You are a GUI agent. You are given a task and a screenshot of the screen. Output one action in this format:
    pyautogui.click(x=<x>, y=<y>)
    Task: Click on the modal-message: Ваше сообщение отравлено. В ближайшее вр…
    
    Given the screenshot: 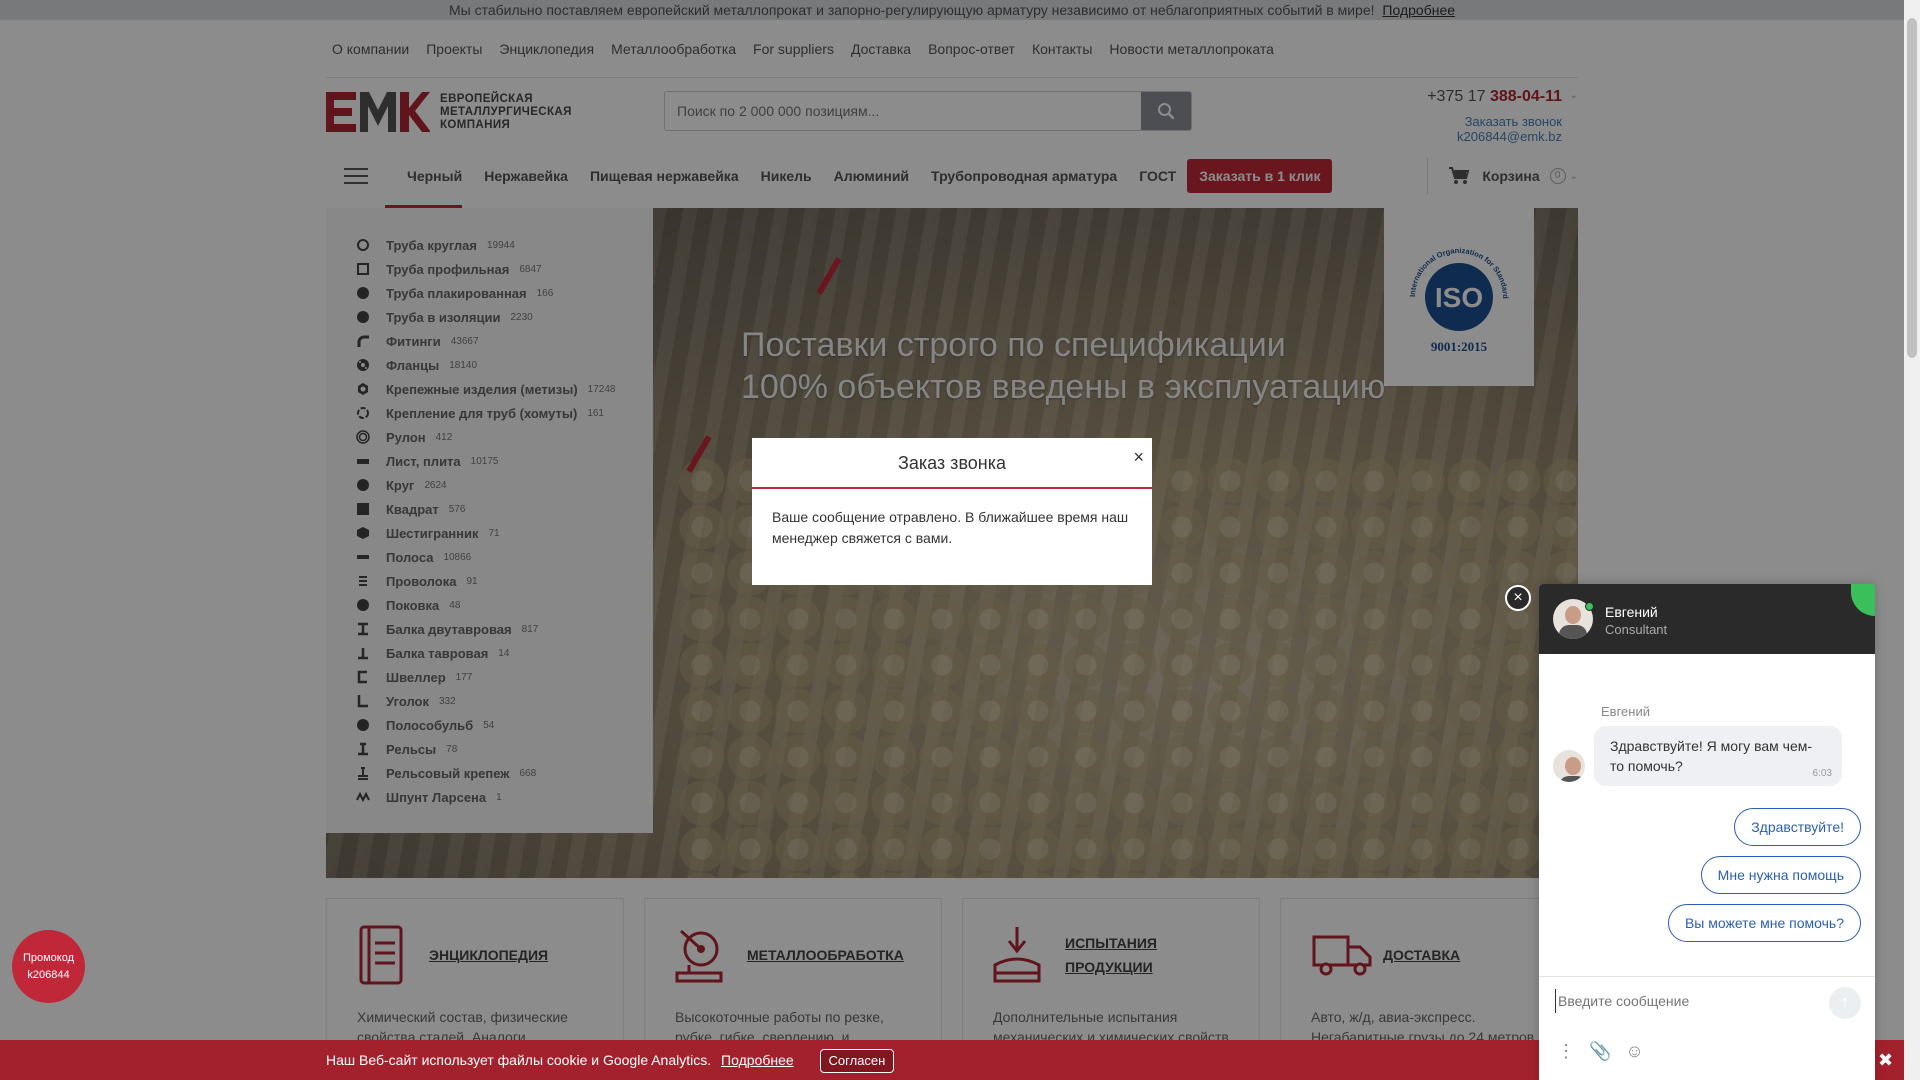 What is the action you would take?
    pyautogui.click(x=950, y=527)
    